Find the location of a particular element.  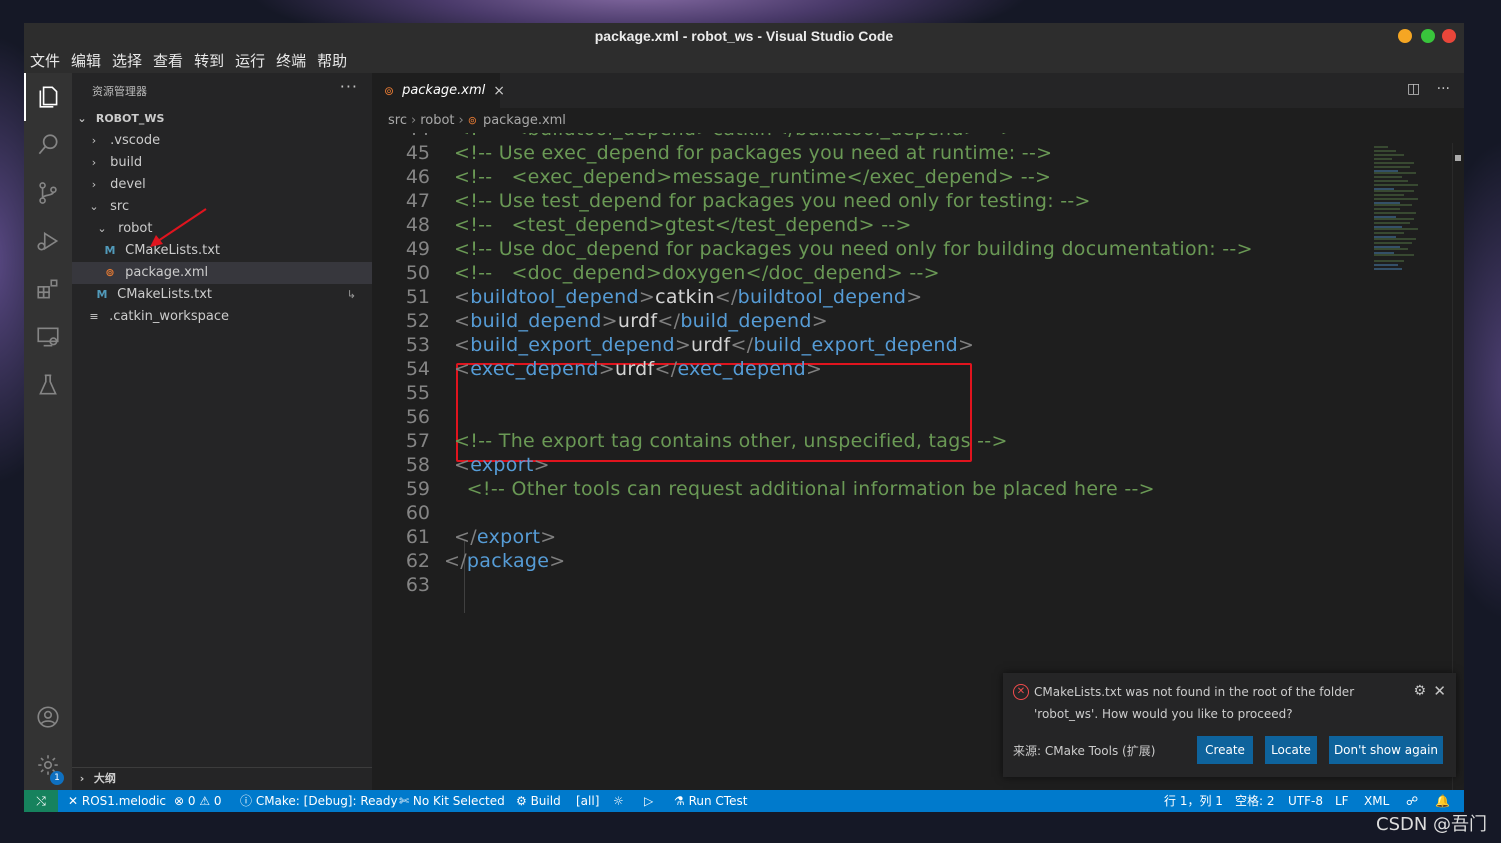

menu-view: 查看 is located at coordinates (170, 61).